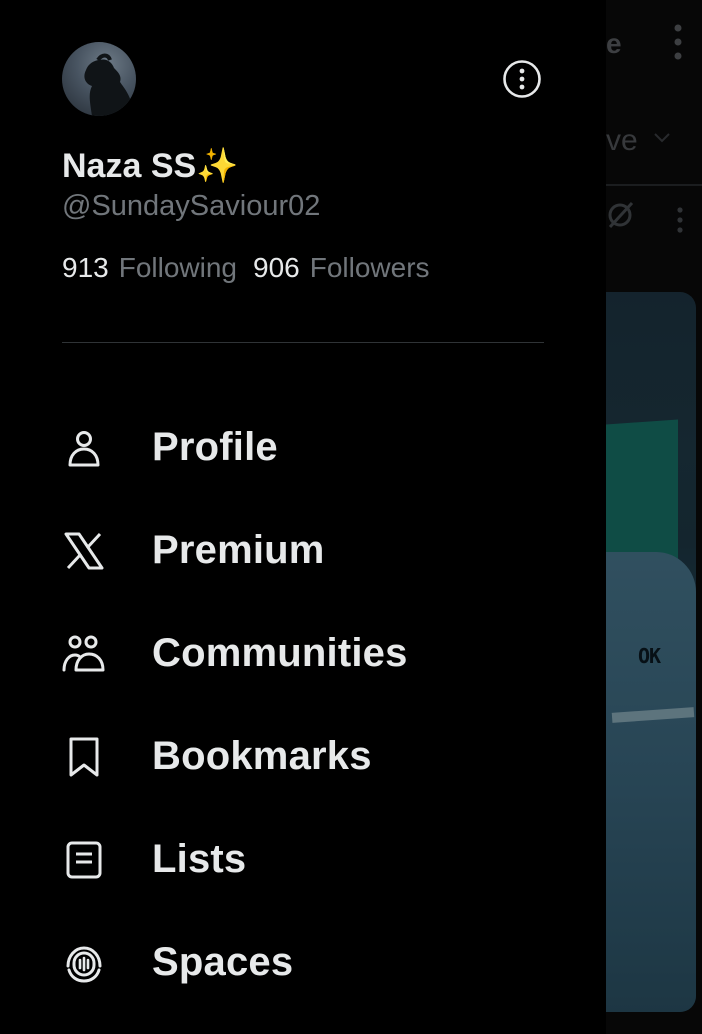 The width and height of the screenshot is (702, 1034). Describe the element at coordinates (246, 268) in the screenshot. I see `follow-stats: 913 Following 906 Followers` at that location.